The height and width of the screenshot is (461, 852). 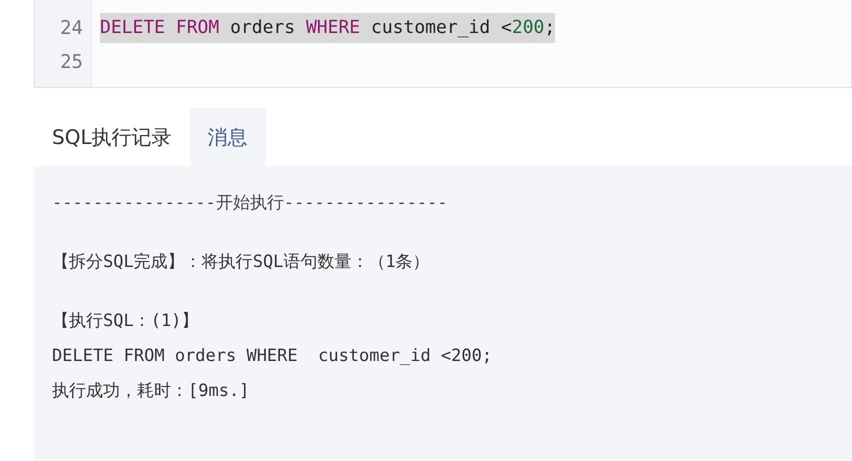 What do you see at coordinates (273, 356) in the screenshot?
I see `message-line: DELETE FROM orders WHERE customer_id <200;` at bounding box center [273, 356].